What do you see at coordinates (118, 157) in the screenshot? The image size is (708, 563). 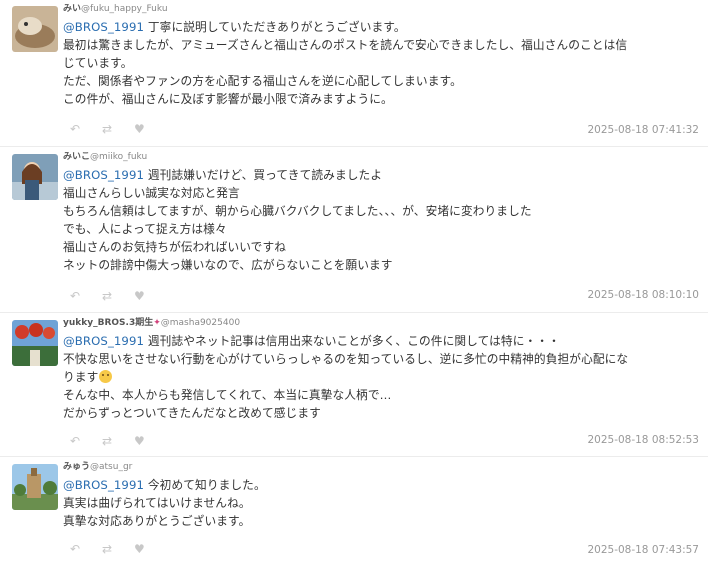 I see `user-handle: @miiko_fuku` at bounding box center [118, 157].